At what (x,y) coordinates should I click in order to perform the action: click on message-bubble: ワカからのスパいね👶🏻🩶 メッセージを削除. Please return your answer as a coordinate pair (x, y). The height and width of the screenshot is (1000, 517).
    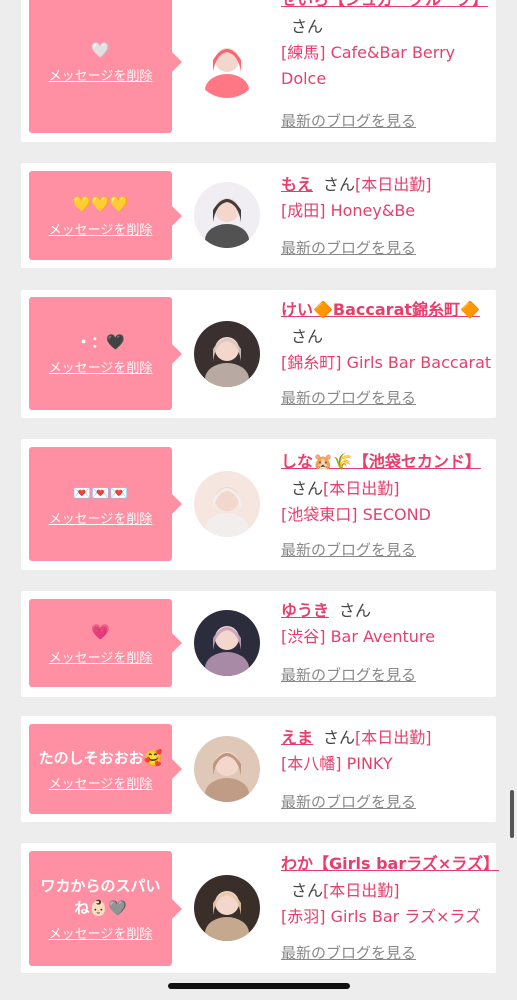
    Looking at the image, I should click on (105, 908).